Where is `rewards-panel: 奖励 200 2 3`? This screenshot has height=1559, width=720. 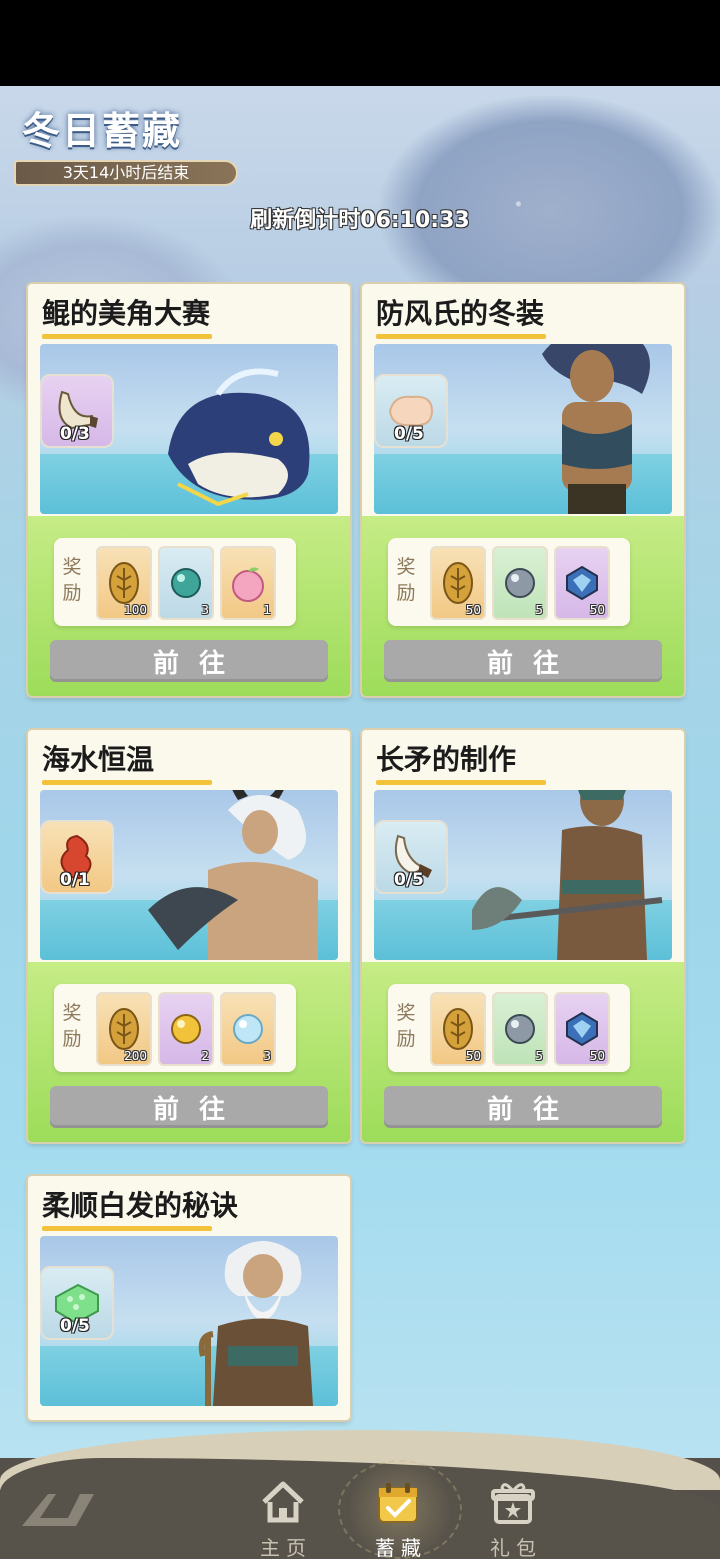
rewards-panel: 奖励 200 2 3 is located at coordinates (175, 1028).